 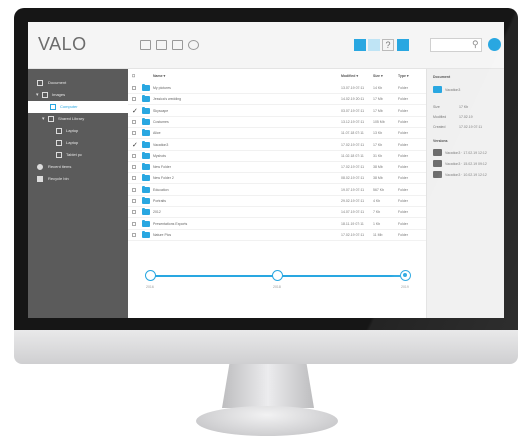 What do you see at coordinates (440, 117) in the screenshot?
I see `details-prop-key: Modified` at bounding box center [440, 117].